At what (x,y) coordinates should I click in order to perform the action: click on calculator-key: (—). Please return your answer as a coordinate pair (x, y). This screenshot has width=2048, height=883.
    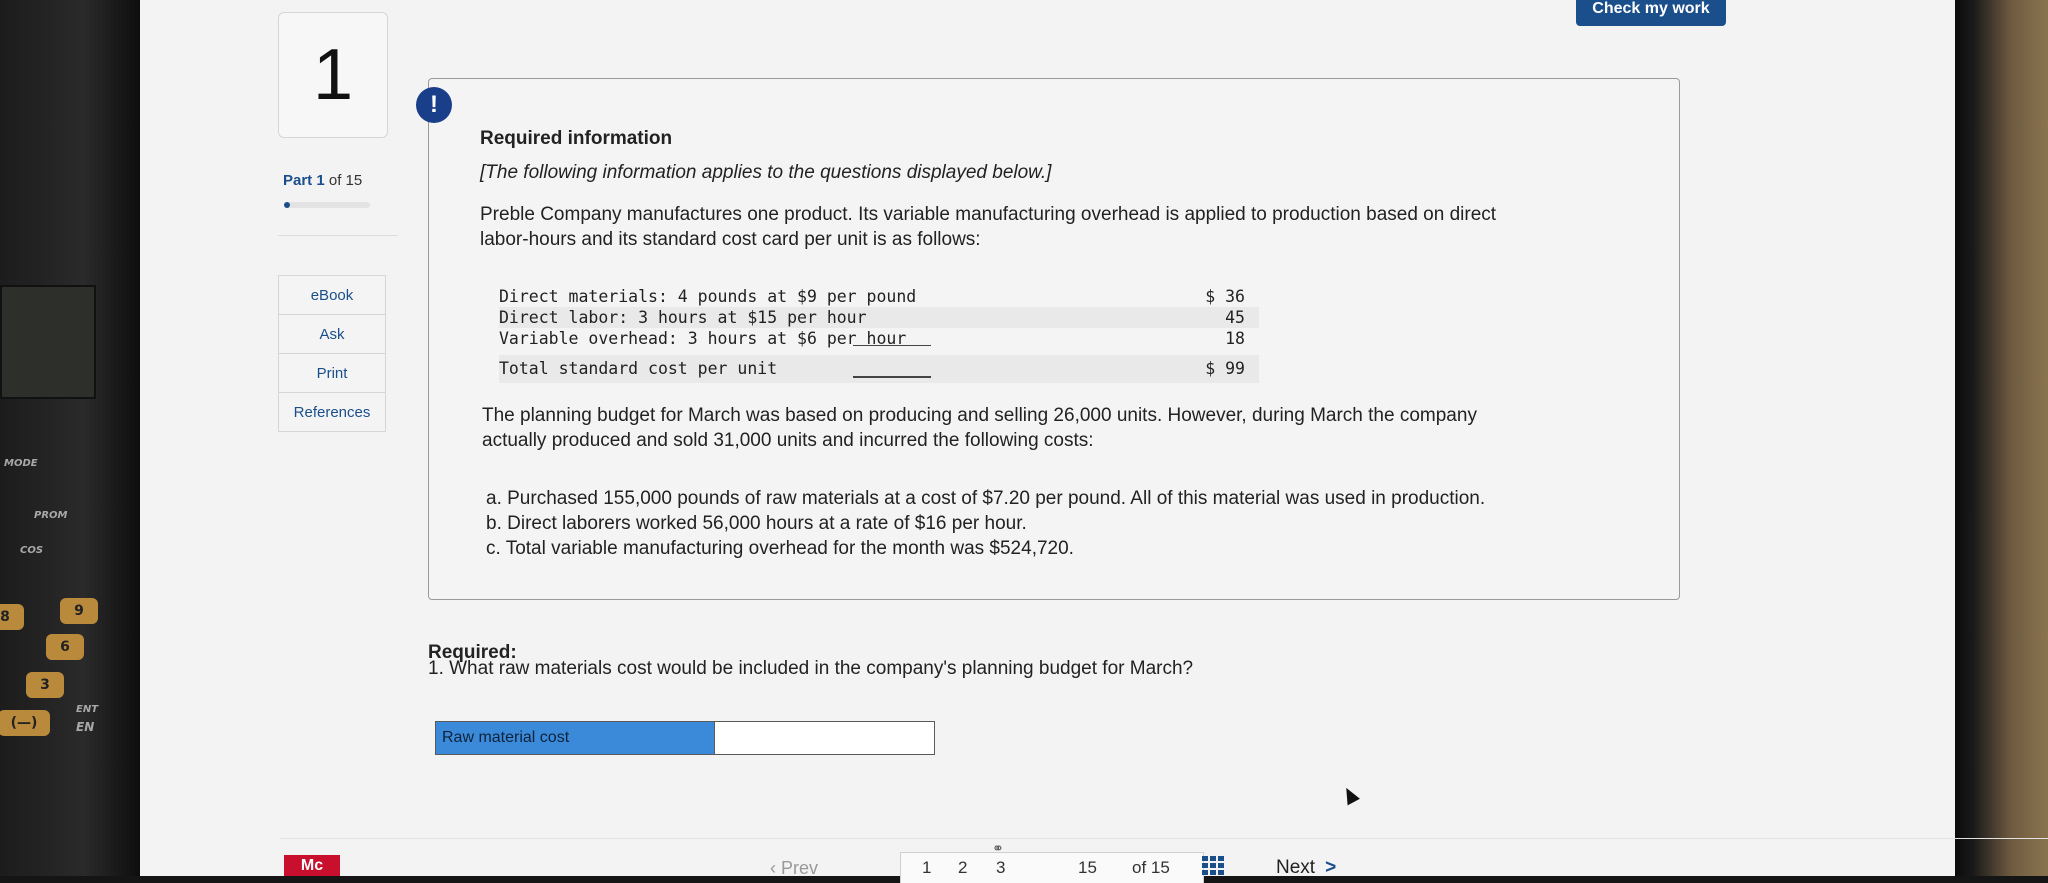
    Looking at the image, I should click on (25, 723).